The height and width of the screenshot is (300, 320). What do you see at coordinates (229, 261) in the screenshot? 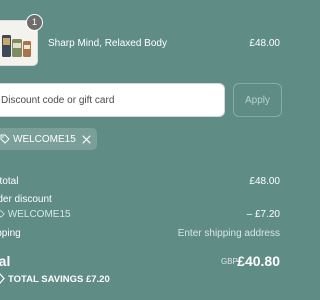
I see `currency-code: GBP` at bounding box center [229, 261].